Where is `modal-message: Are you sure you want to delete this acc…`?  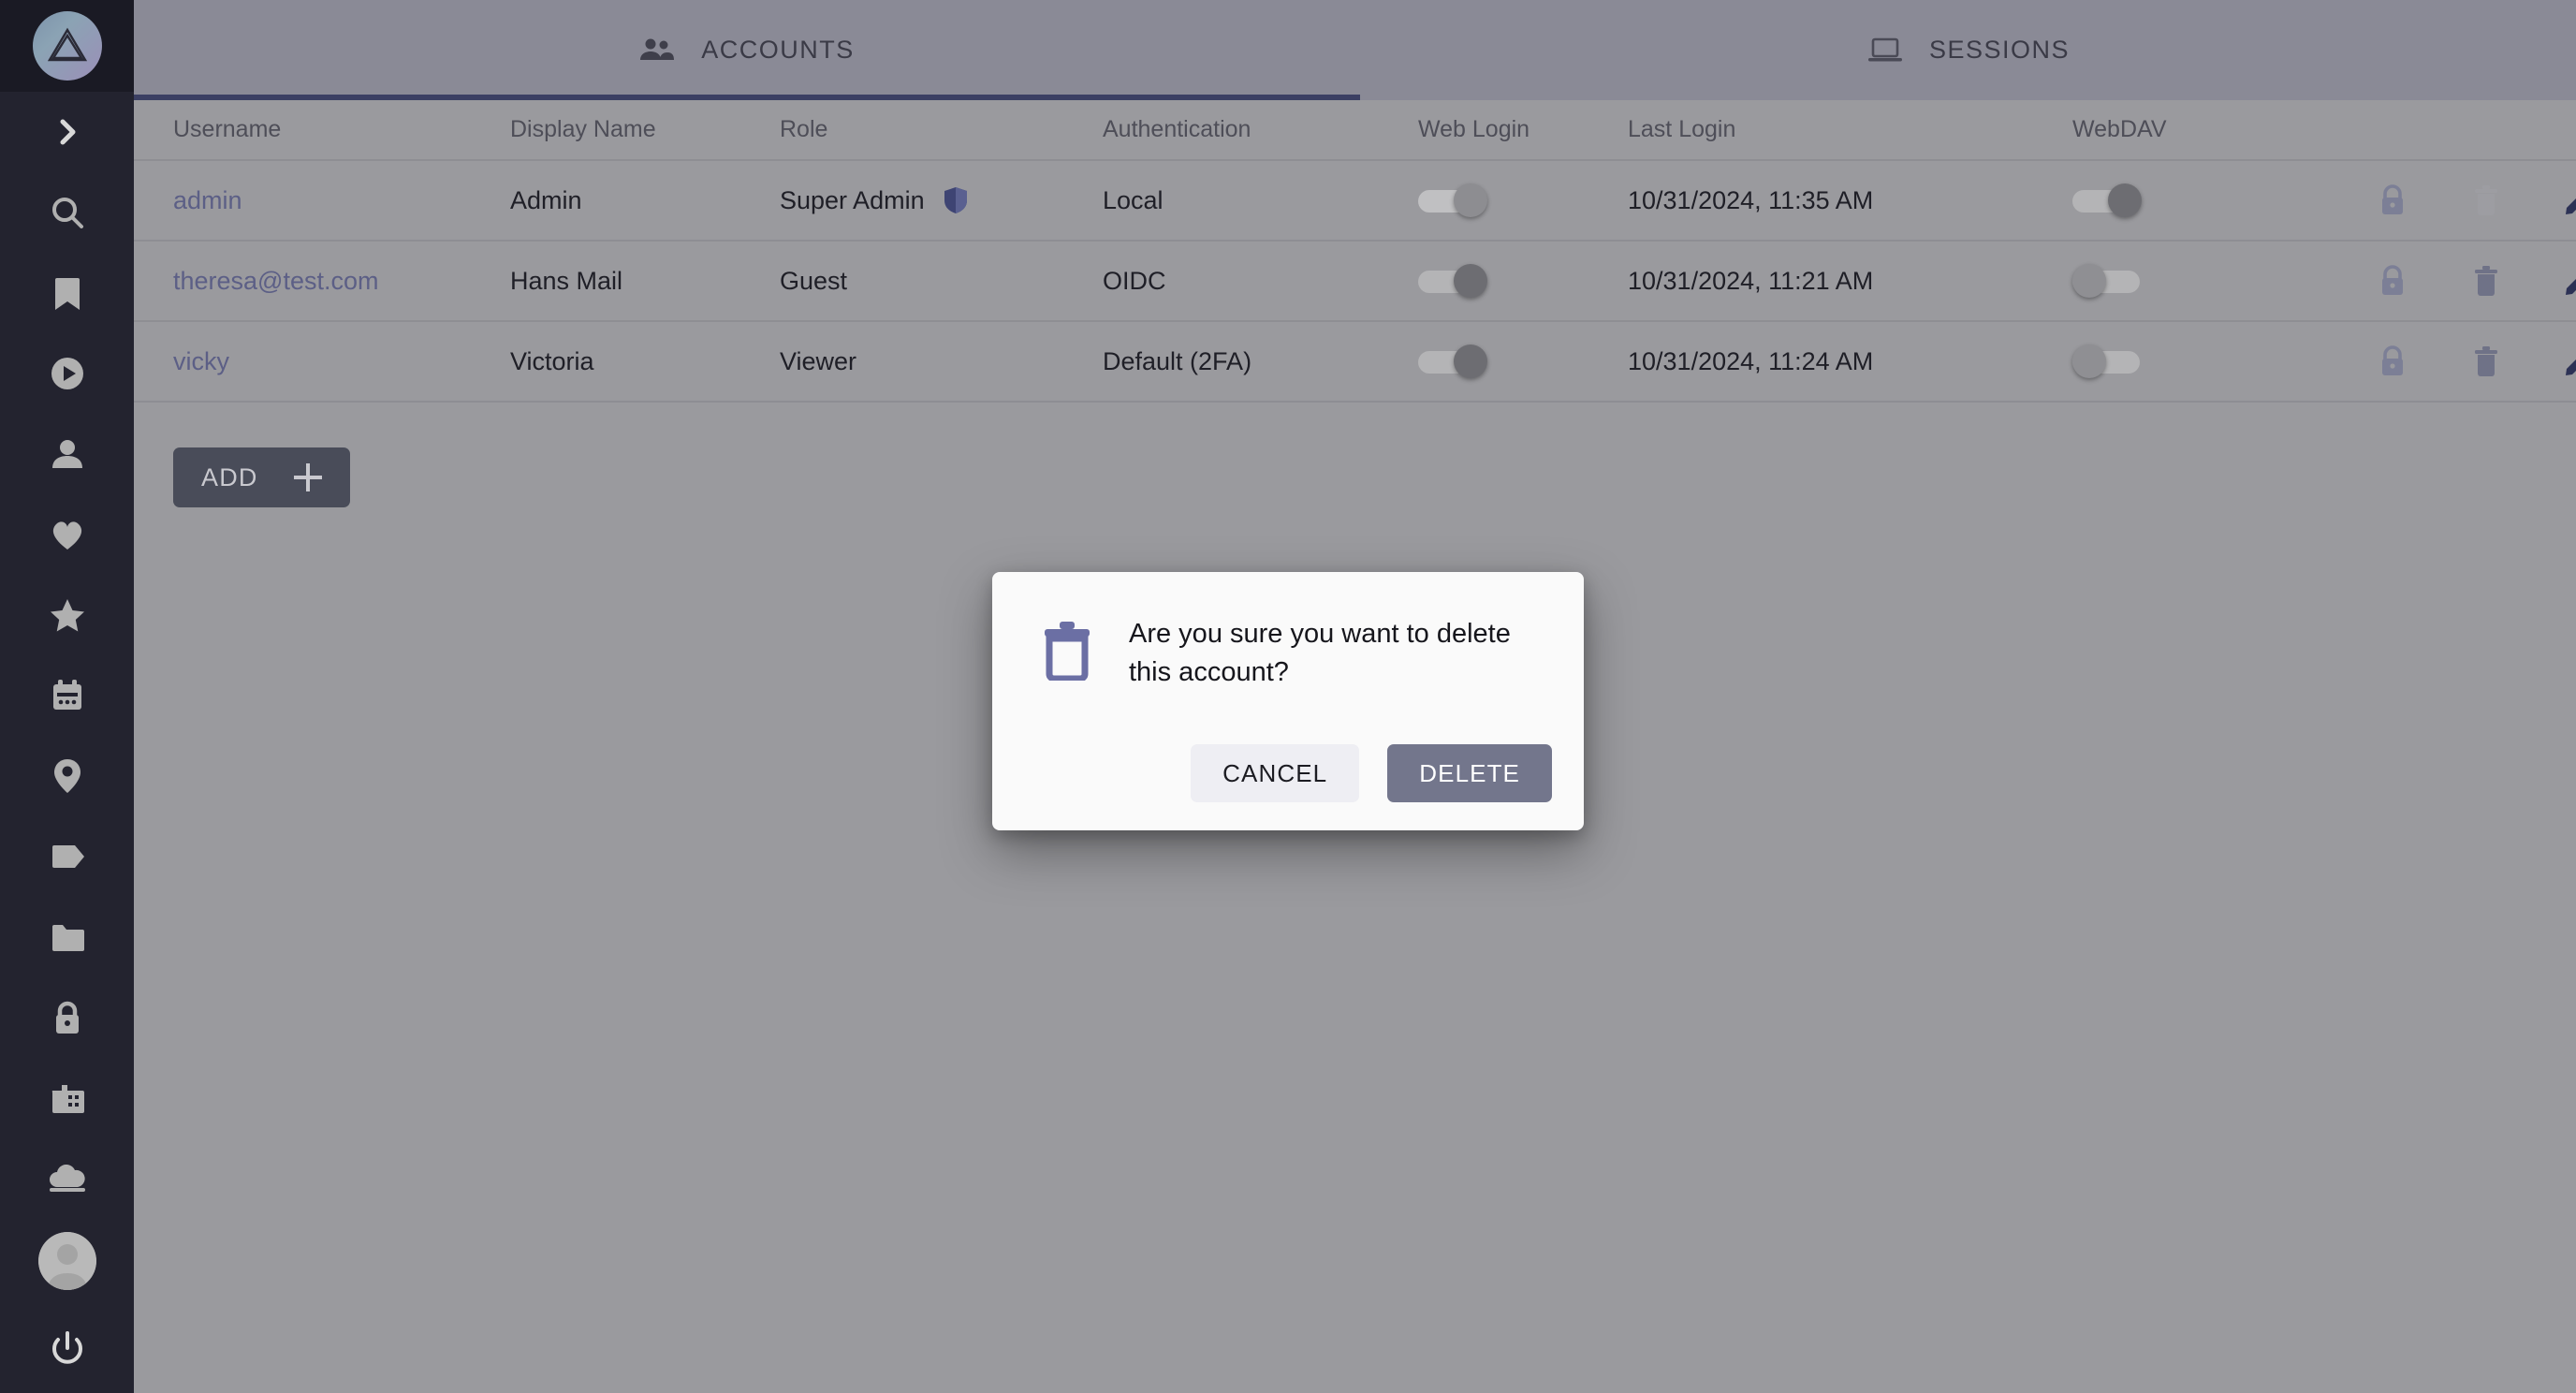
modal-message: Are you sure you want to delete this acc… is located at coordinates (1320, 654).